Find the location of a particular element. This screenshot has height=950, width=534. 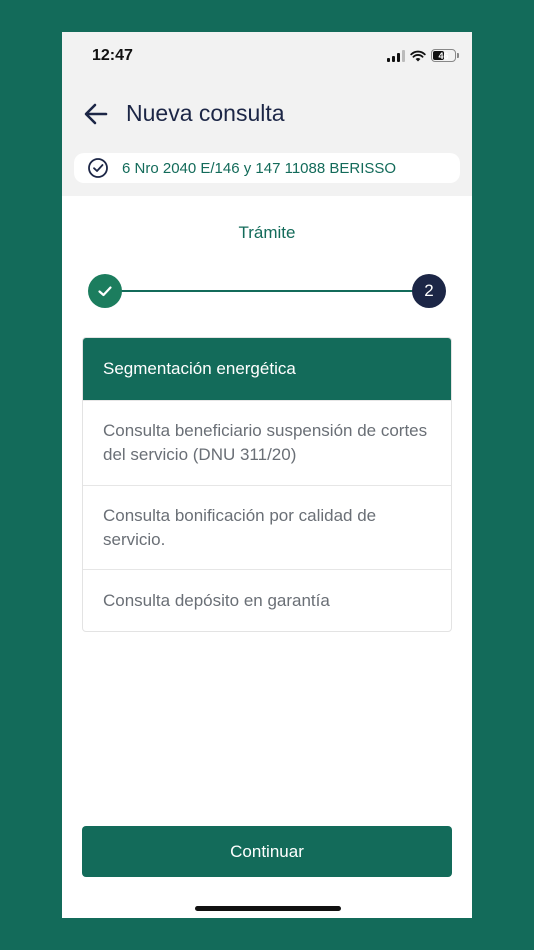

battery-level: 46 is located at coordinates (443, 55).